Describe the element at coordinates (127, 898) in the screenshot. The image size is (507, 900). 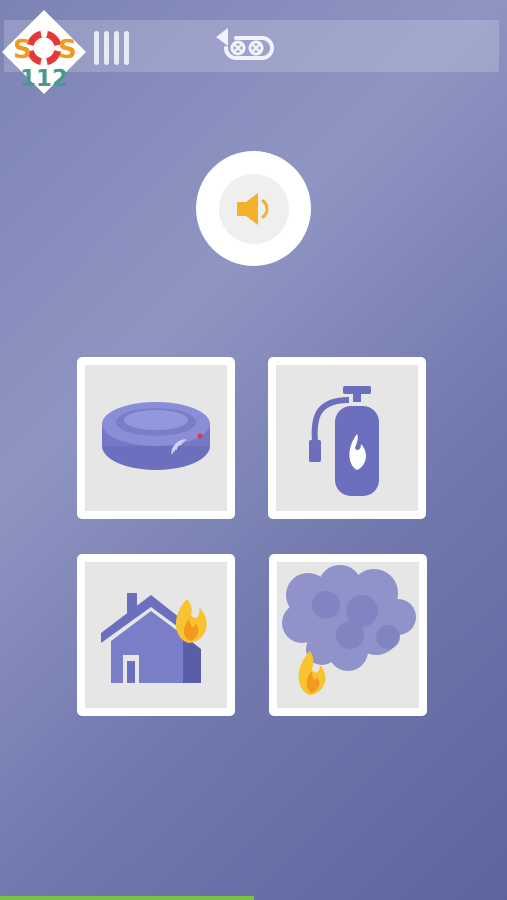
I see `progress-fill` at that location.